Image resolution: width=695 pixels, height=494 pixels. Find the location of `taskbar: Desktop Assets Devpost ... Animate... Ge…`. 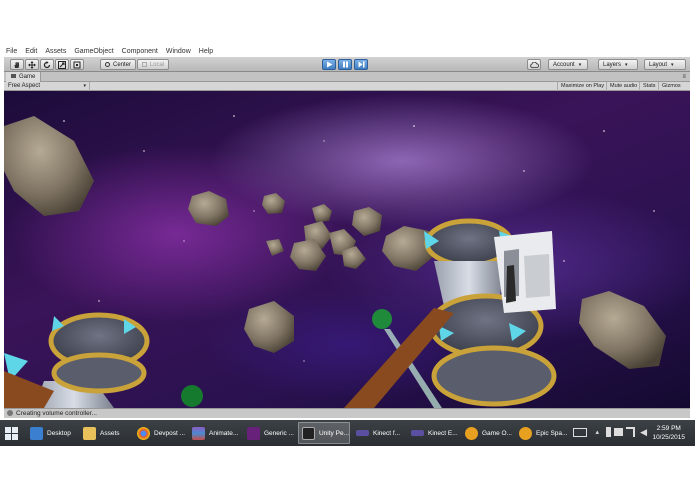

taskbar: Desktop Assets Devpost ... Animate... Ge… is located at coordinates (347, 433).